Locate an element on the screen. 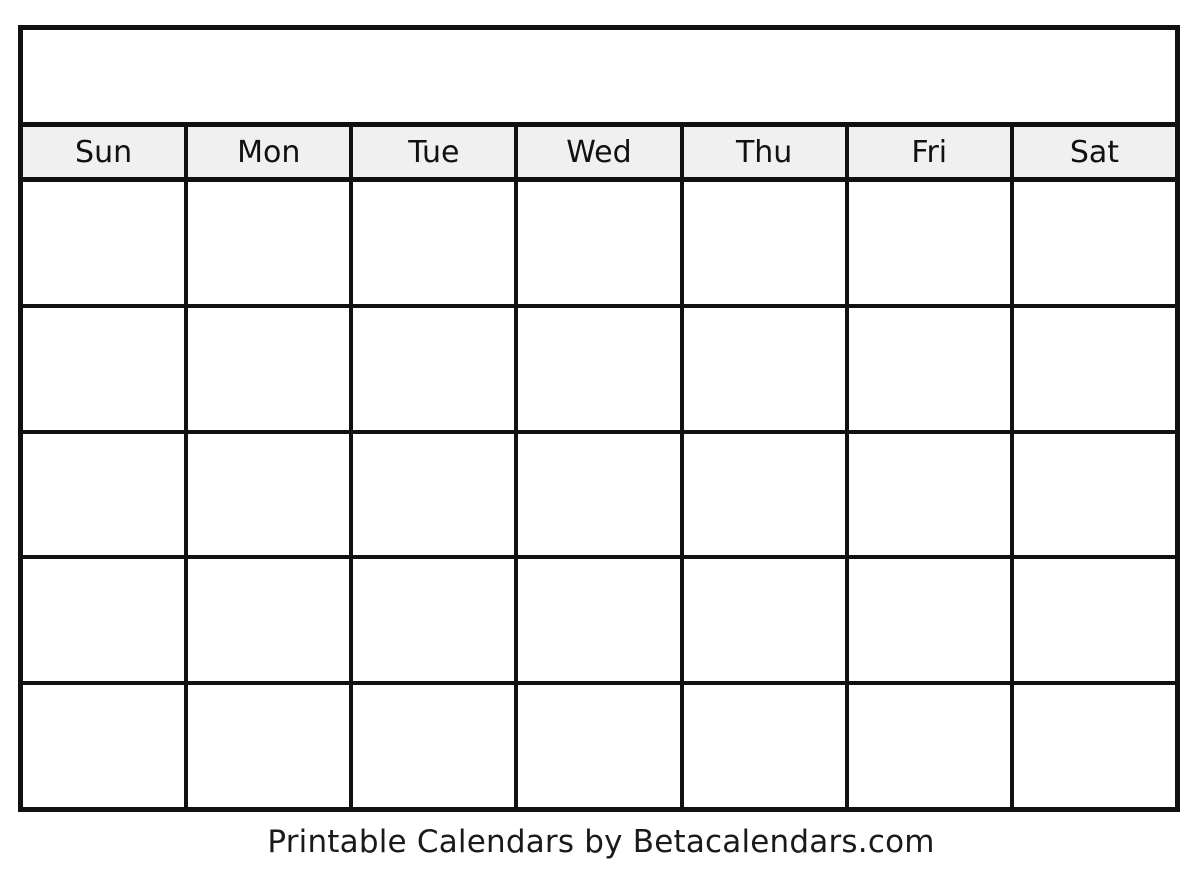  weekday-header-wed: Wed is located at coordinates (601, 152).